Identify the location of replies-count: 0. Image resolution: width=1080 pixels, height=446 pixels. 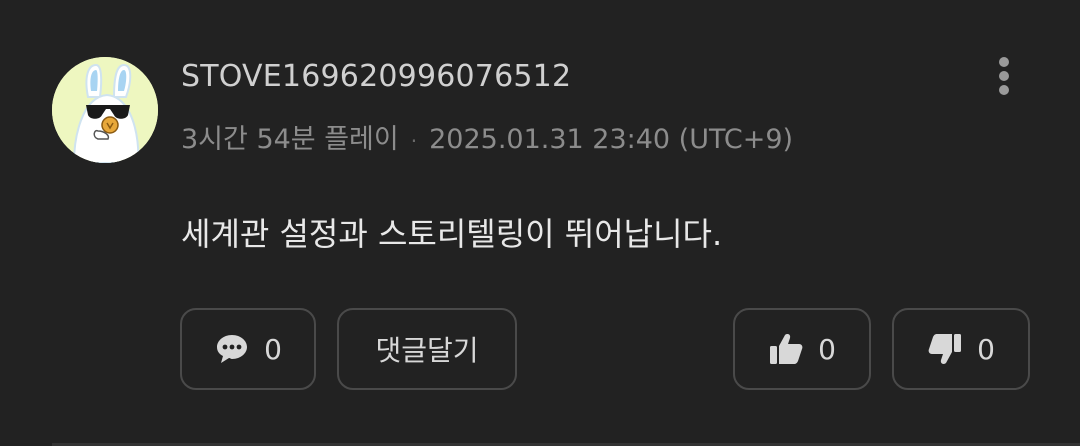
(273, 349).